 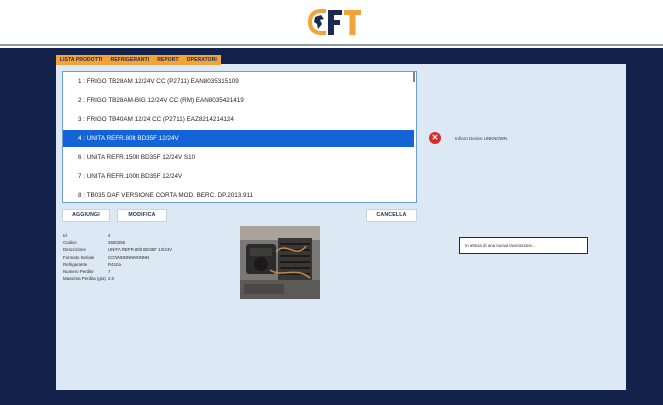 I want to click on detail-value: CCNNNNNNNNNNN, so click(x=129, y=257).